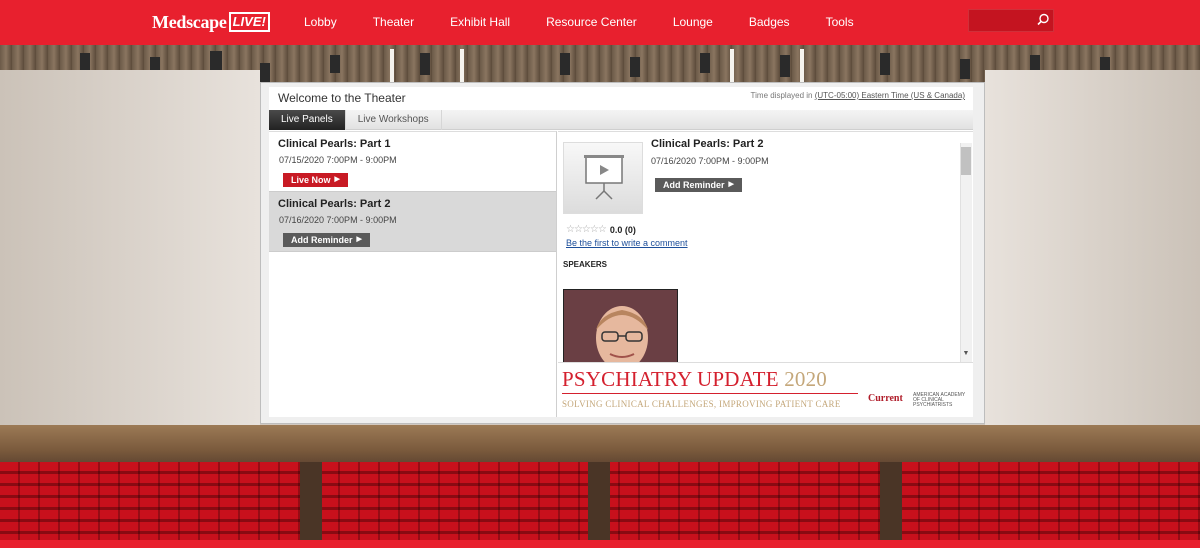  I want to click on logo-text: Medscape, so click(189, 21).